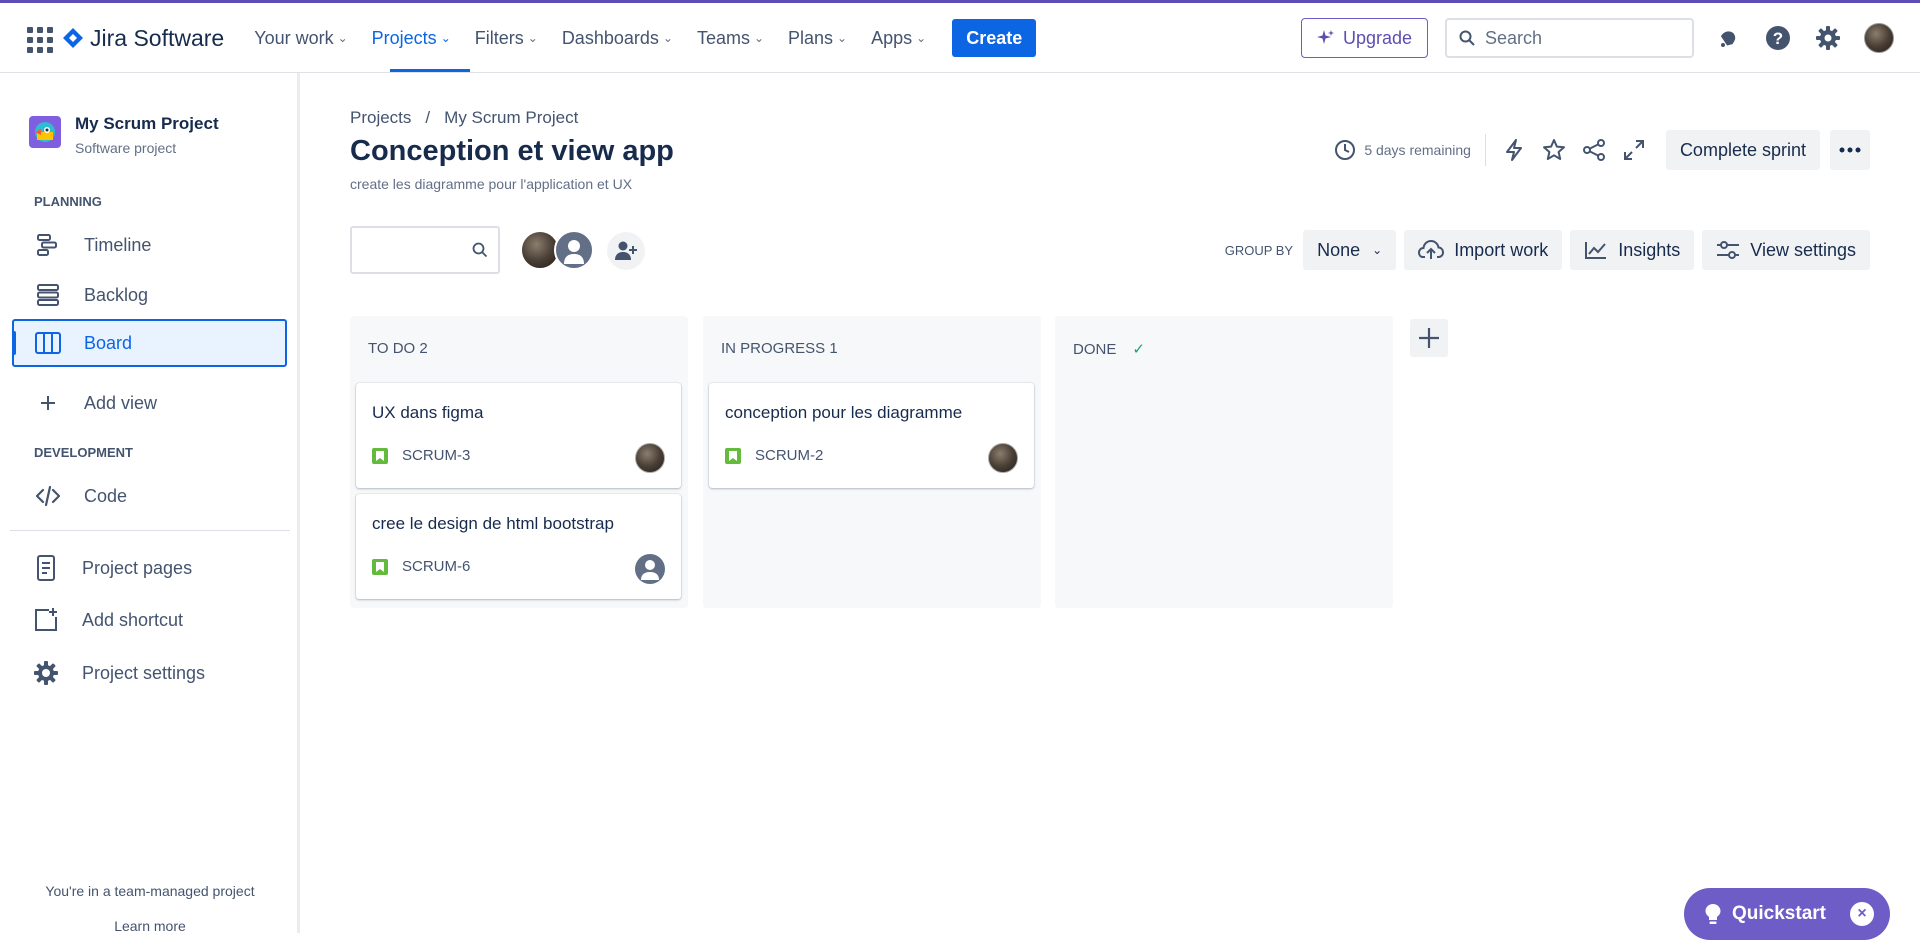 This screenshot has width=1920, height=940. Describe the element at coordinates (518, 546) in the screenshot. I see `issue-card: cree le design de html bootstrap SCRUM-6` at that location.